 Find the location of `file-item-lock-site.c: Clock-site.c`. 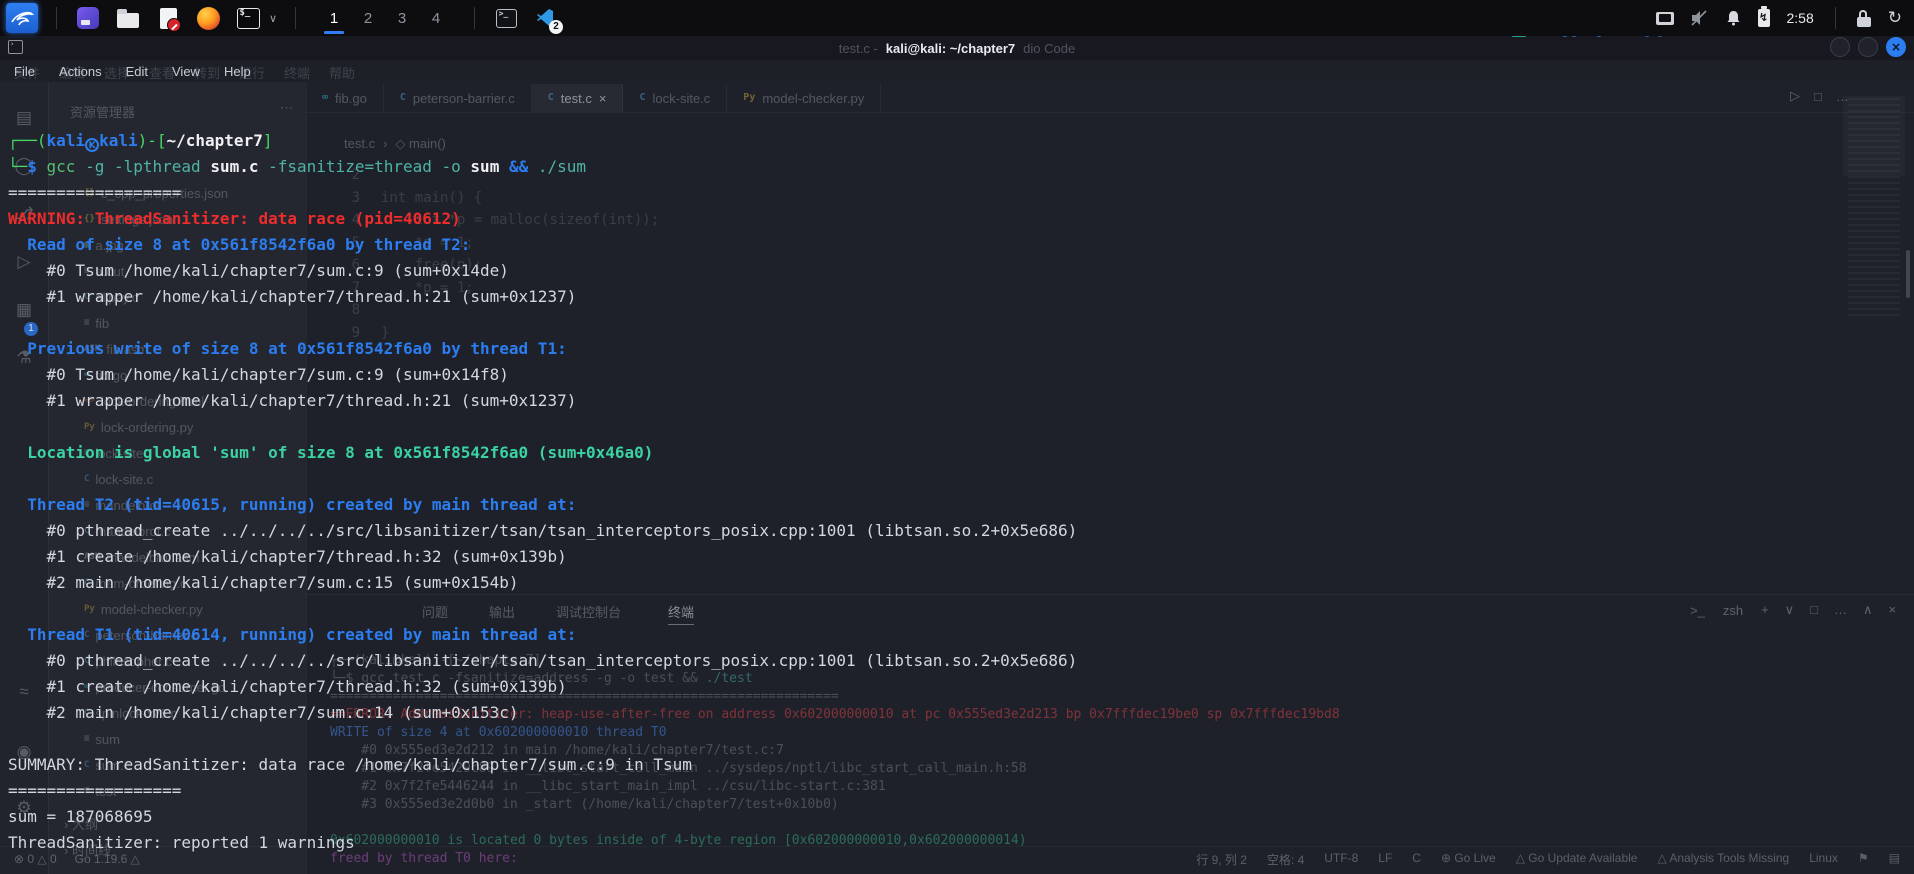

file-item-lock-site.c: Clock-site.c is located at coordinates (118, 479).